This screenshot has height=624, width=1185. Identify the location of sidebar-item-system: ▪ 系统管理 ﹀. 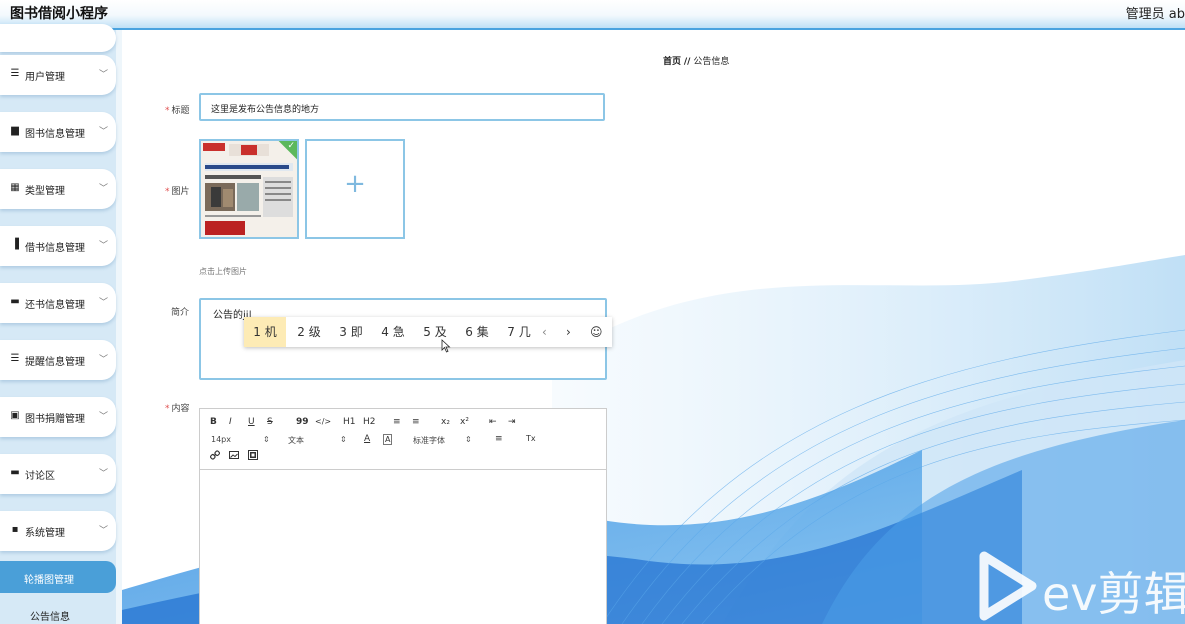
(58, 531).